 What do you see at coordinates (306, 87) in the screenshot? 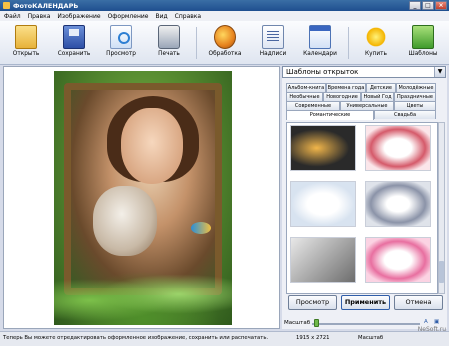
I see `tab-album: Альбом-книга` at bounding box center [306, 87].